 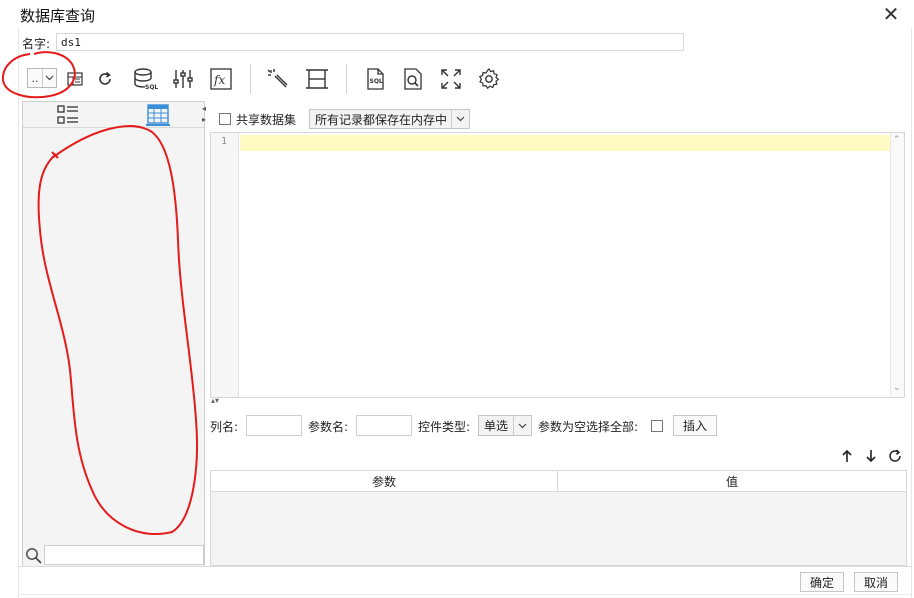 I want to click on column-split-icon, so click(x=317, y=79).